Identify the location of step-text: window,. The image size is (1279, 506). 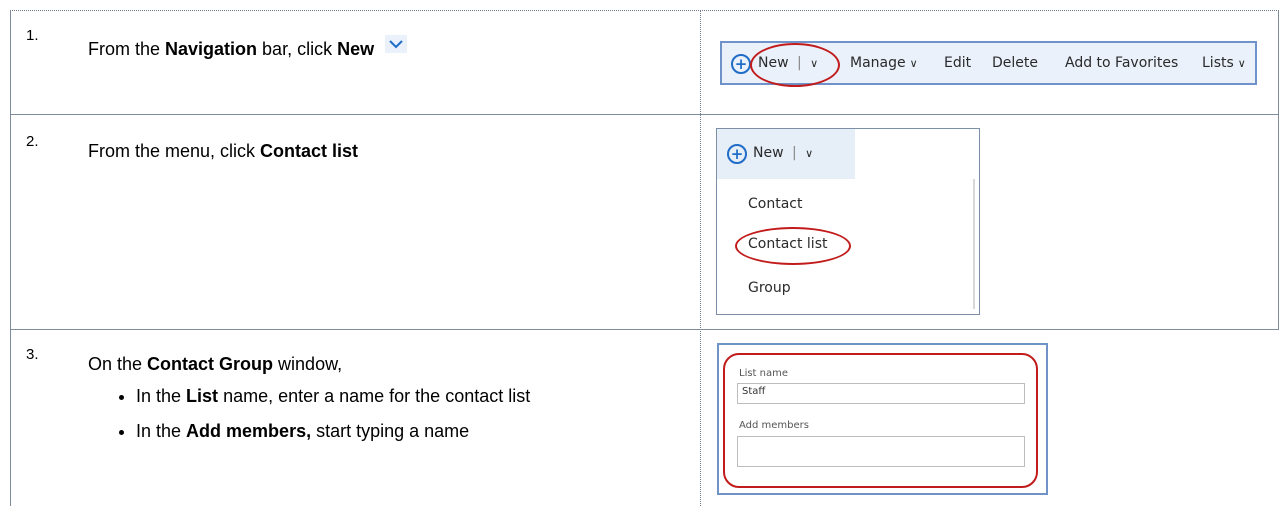
(308, 364).